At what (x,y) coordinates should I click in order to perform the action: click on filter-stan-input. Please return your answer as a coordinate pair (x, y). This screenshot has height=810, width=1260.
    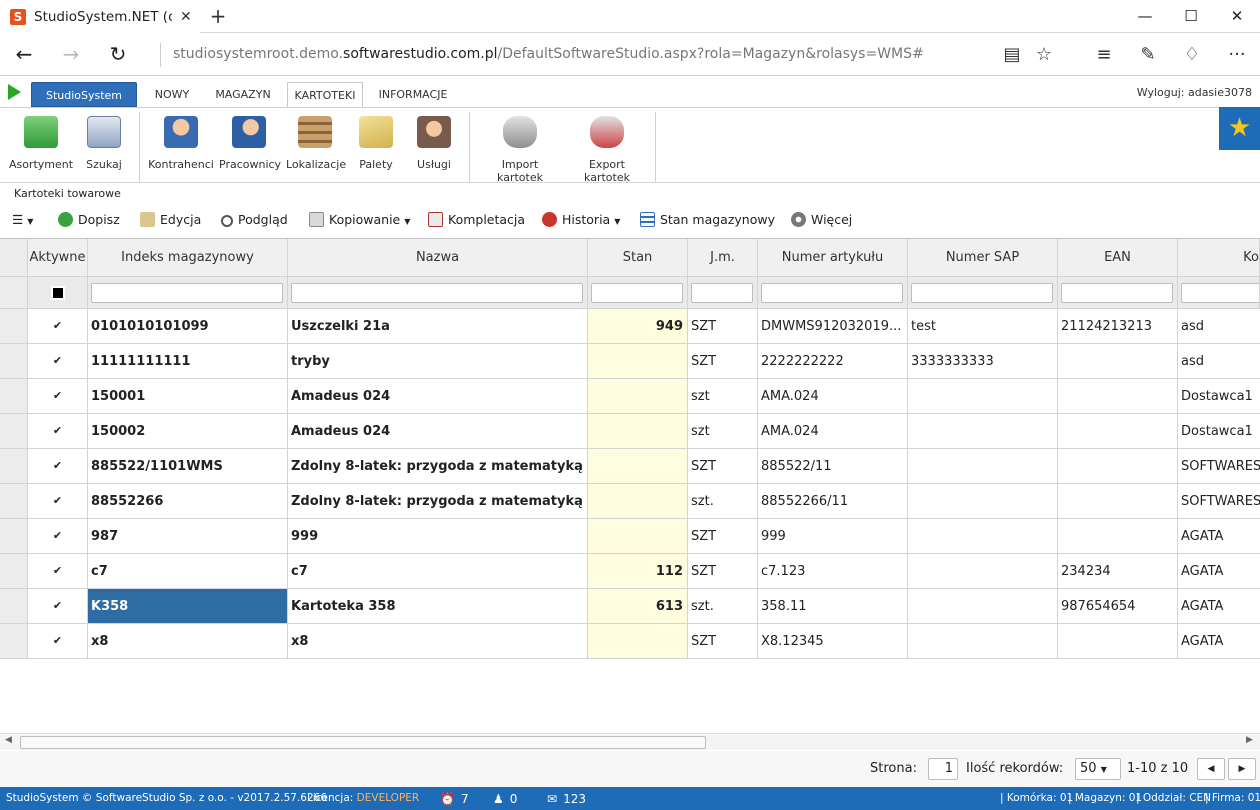
    Looking at the image, I should click on (638, 293).